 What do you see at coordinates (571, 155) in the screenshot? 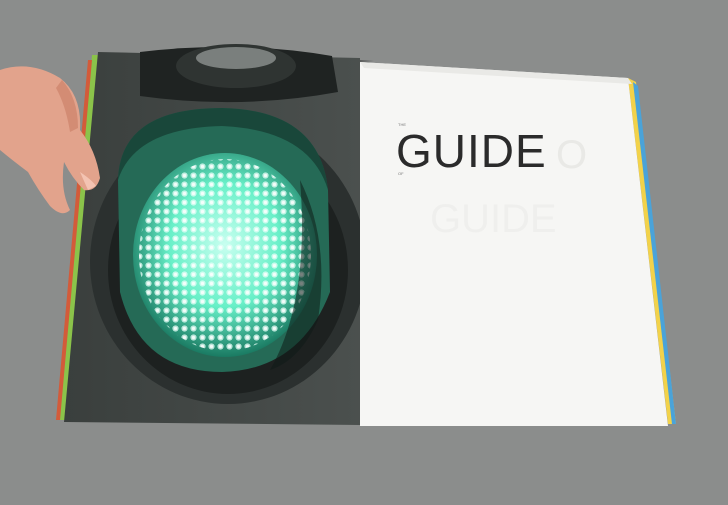
I see `svg-text: O` at bounding box center [571, 155].